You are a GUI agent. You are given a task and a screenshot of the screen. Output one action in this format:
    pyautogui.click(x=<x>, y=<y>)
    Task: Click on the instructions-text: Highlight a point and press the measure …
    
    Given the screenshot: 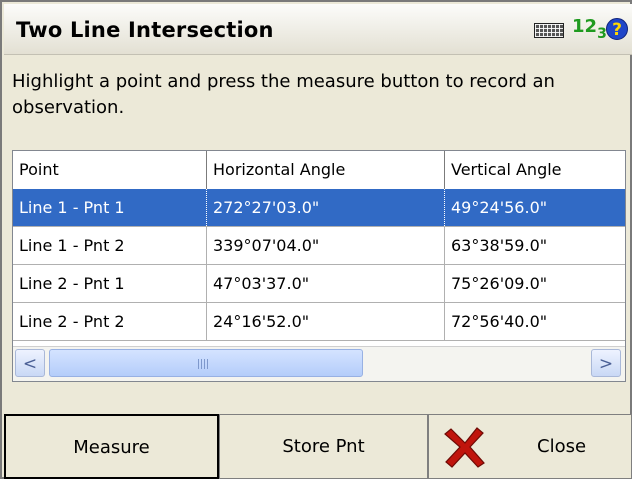 What is the action you would take?
    pyautogui.click(x=283, y=94)
    